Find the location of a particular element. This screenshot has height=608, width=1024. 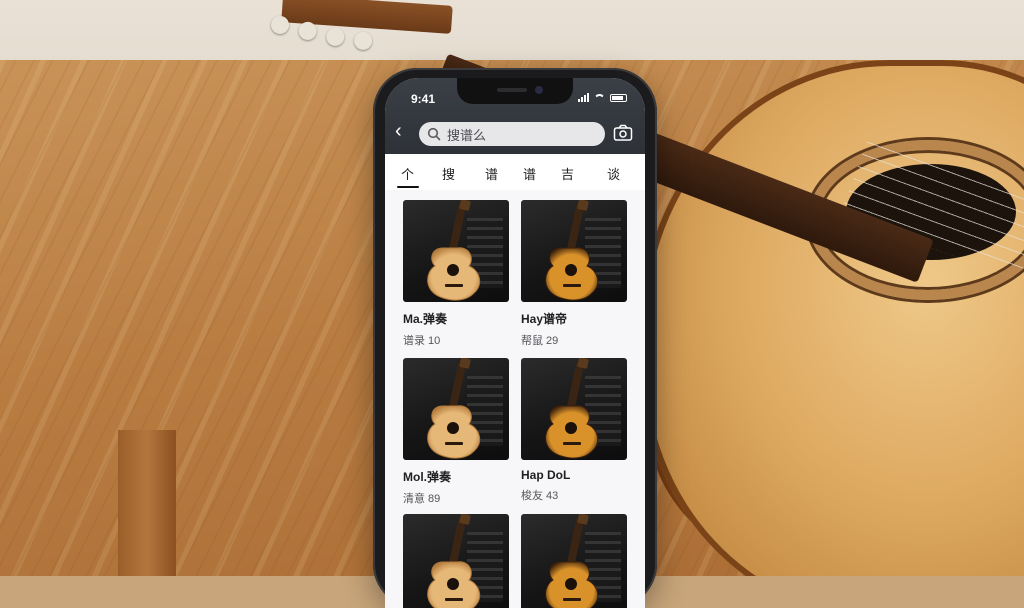

status-icons is located at coordinates (602, 97).